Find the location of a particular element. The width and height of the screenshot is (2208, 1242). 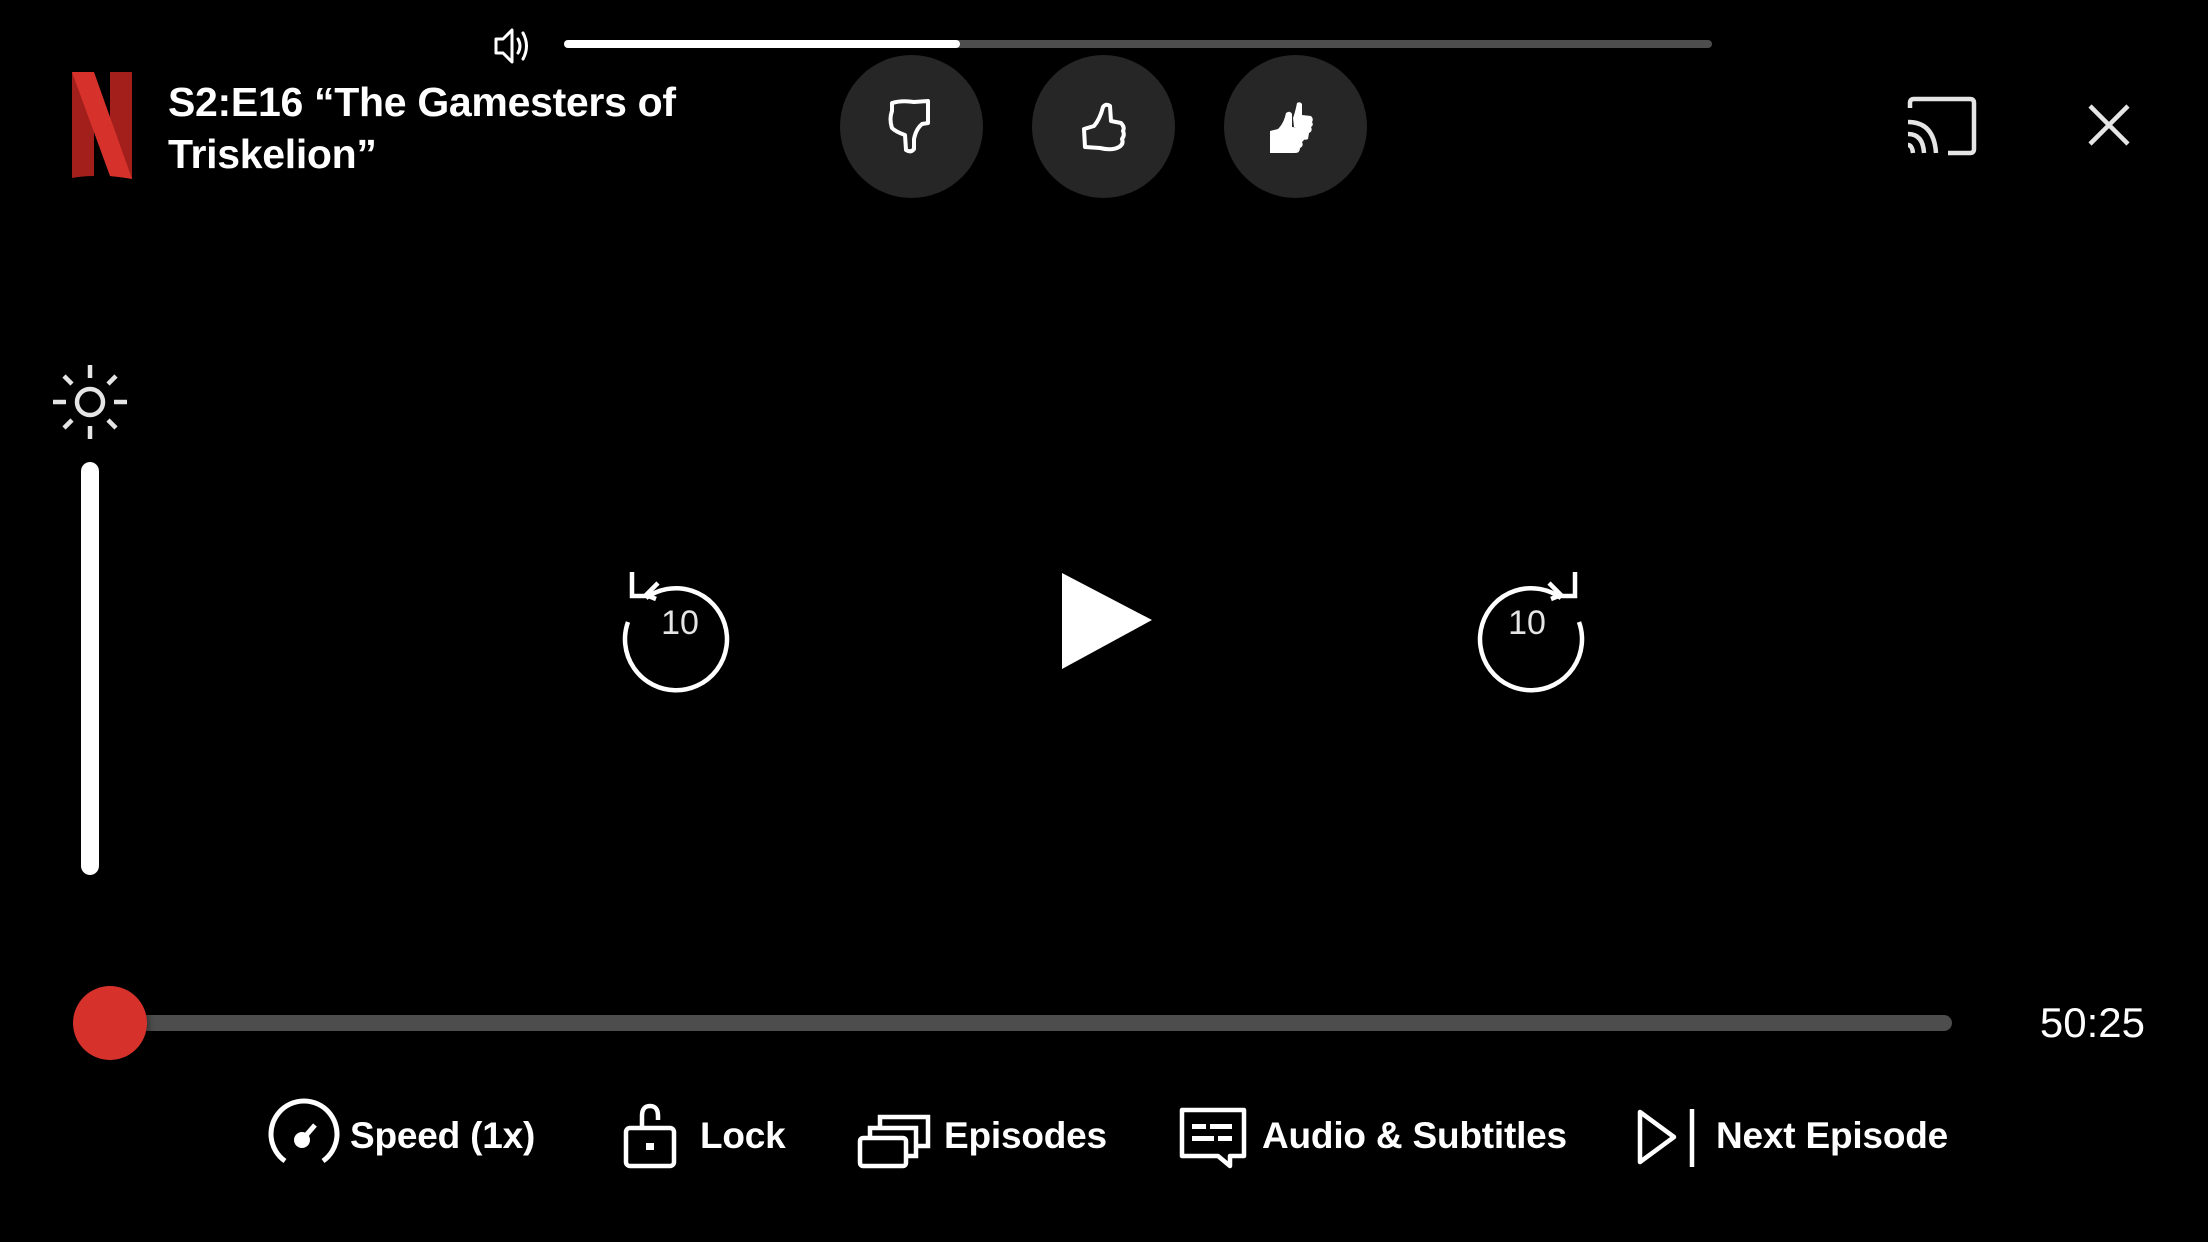

brightness-slider is located at coordinates (90, 668).